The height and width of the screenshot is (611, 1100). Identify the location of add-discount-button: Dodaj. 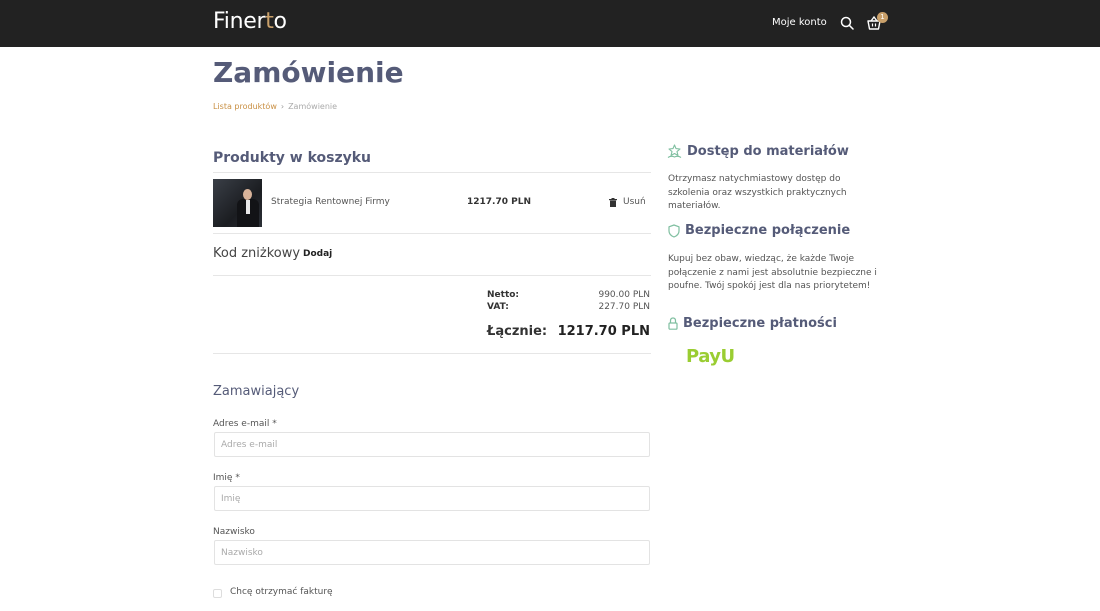
(317, 254).